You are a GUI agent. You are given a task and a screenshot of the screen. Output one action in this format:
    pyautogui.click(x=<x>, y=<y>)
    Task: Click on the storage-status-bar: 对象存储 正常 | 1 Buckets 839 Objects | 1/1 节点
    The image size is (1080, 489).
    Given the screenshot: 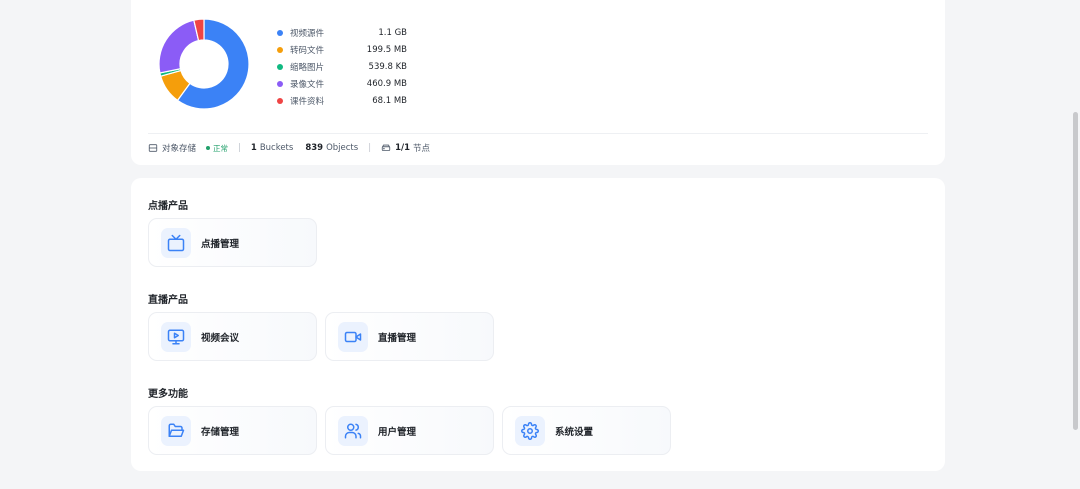 What is the action you would take?
    pyautogui.click(x=289, y=148)
    